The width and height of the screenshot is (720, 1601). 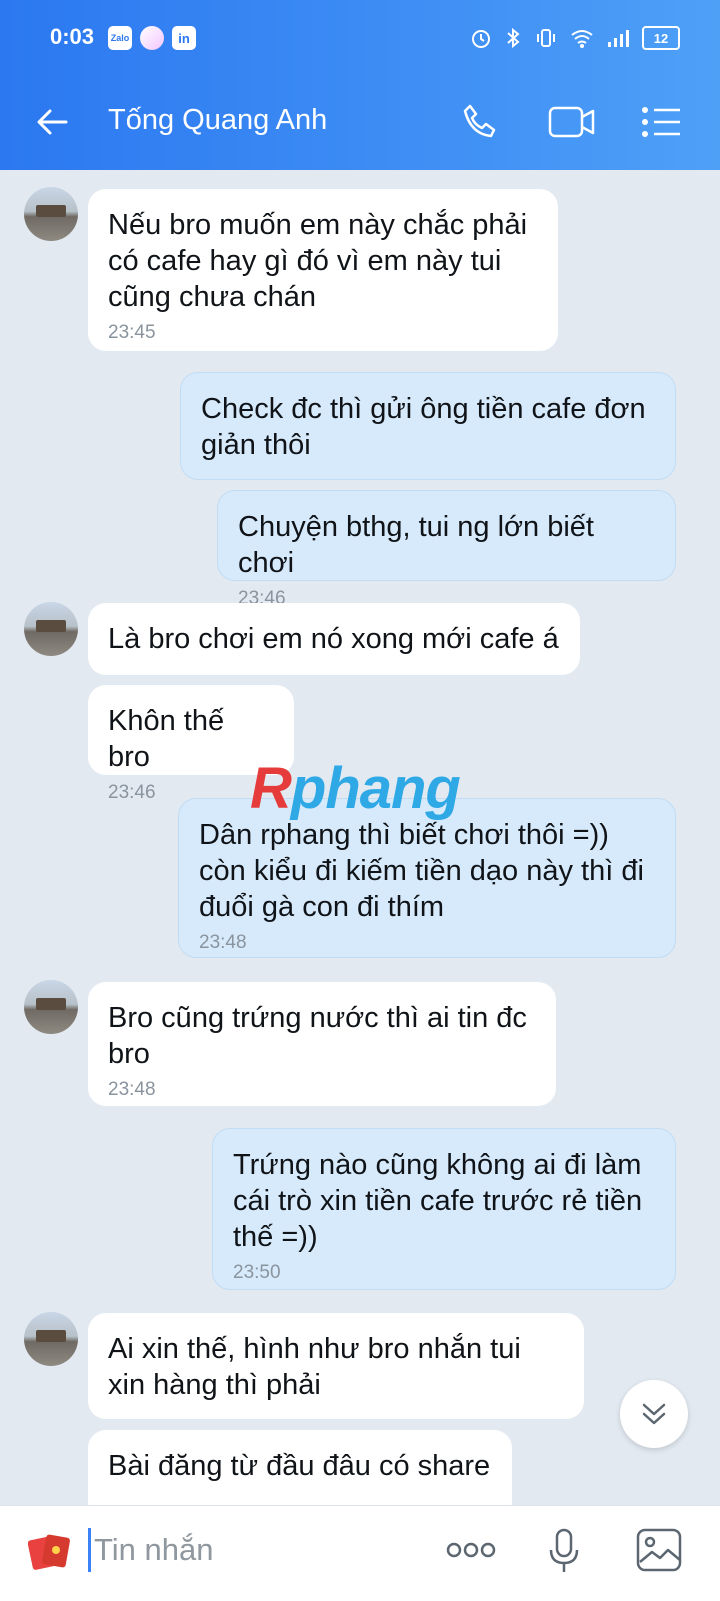 I want to click on status-app-icons: Zalo in, so click(x=152, y=38).